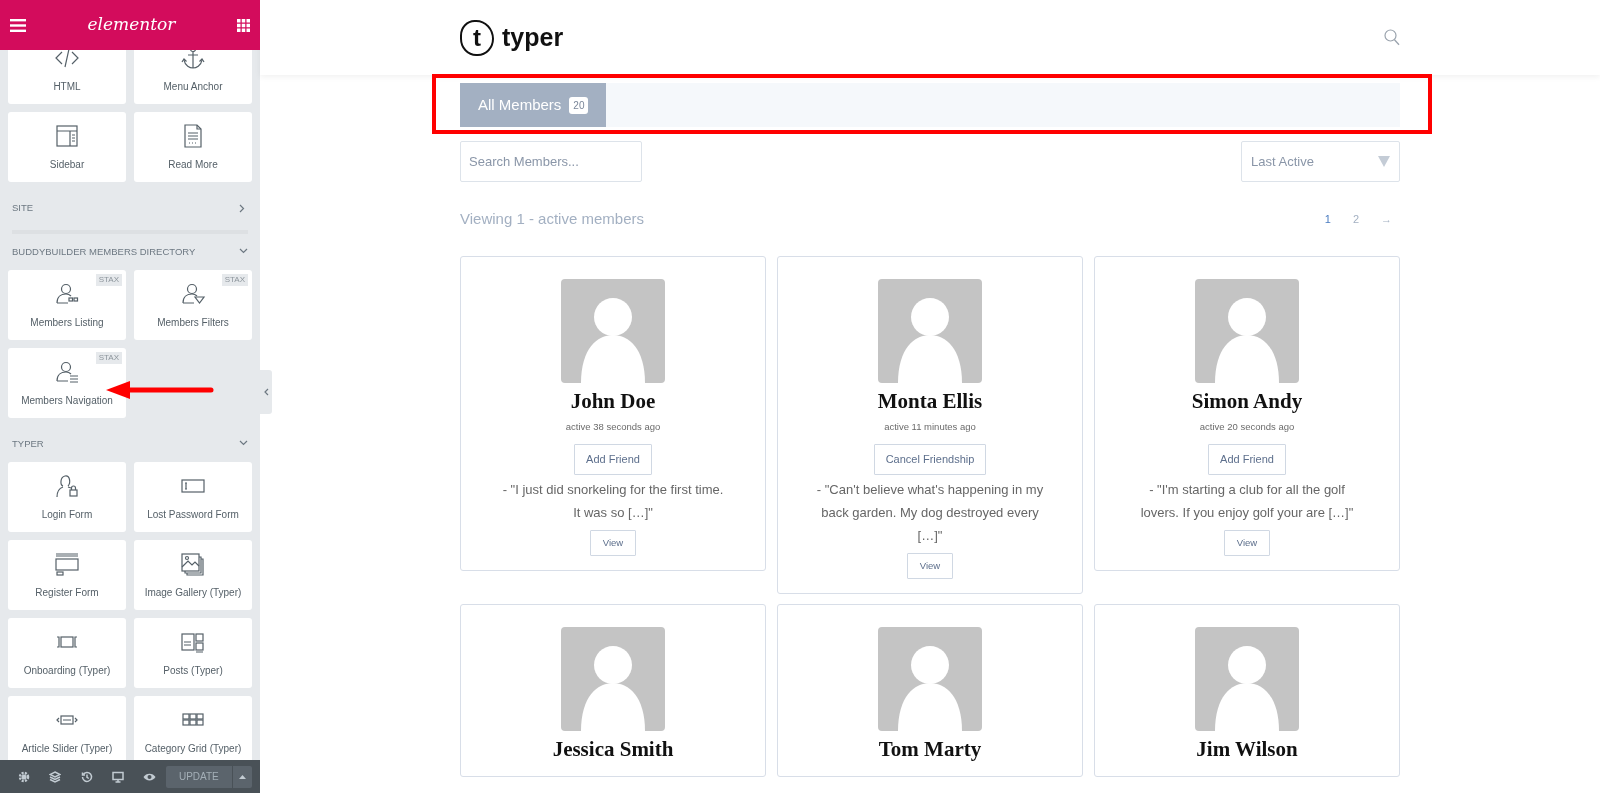 The height and width of the screenshot is (793, 1600). Describe the element at coordinates (193, 86) in the screenshot. I see `widget-label: Menu Anchor` at that location.